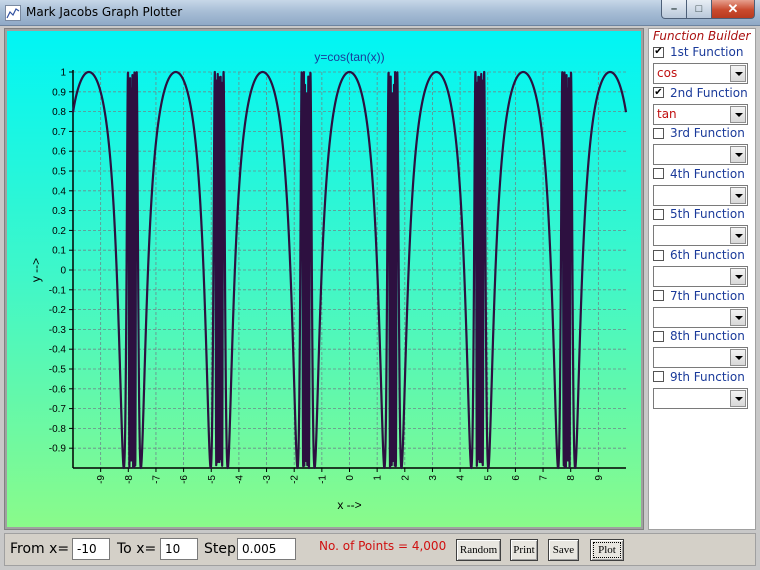 The height and width of the screenshot is (570, 760). I want to click on random-button: Random, so click(478, 550).